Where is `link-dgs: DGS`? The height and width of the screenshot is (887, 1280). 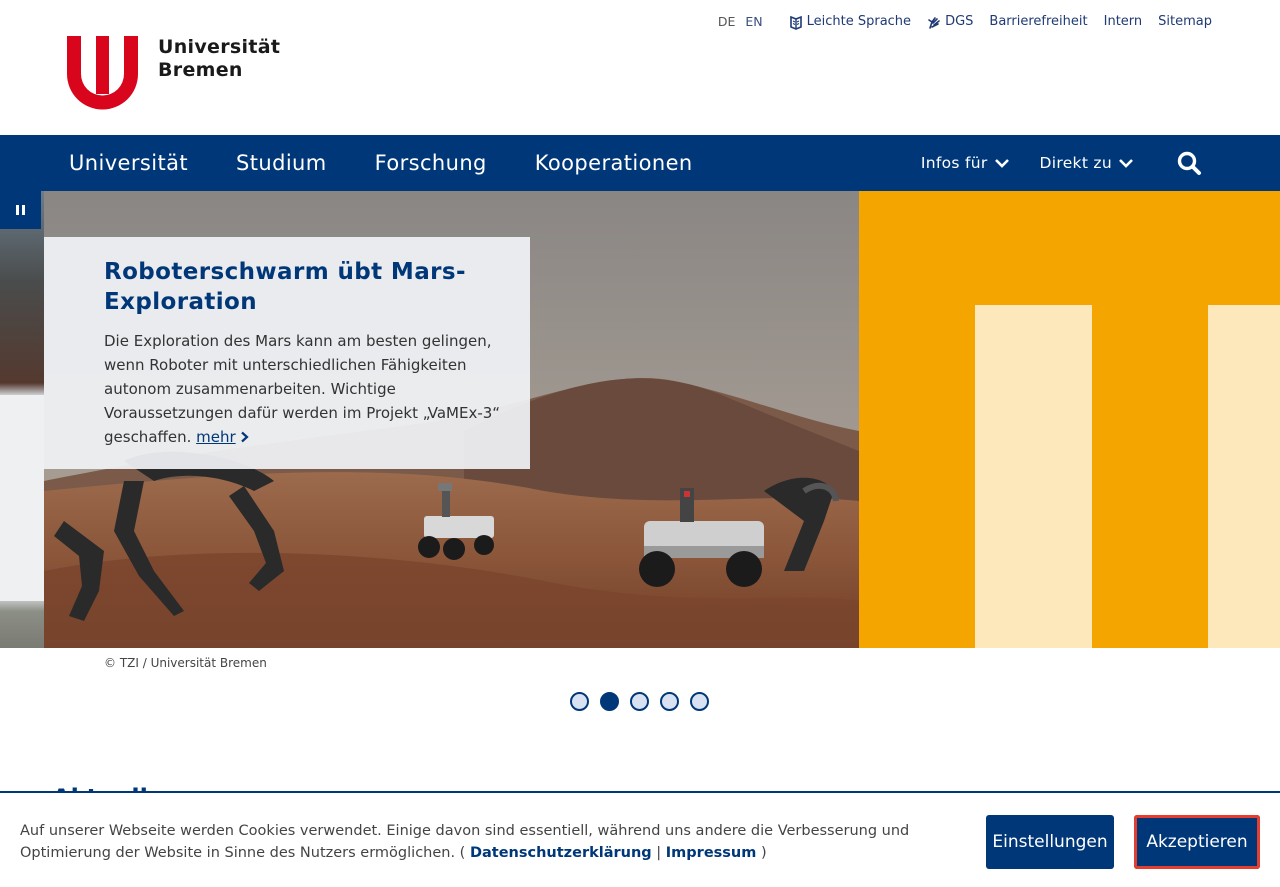 link-dgs: DGS is located at coordinates (950, 21).